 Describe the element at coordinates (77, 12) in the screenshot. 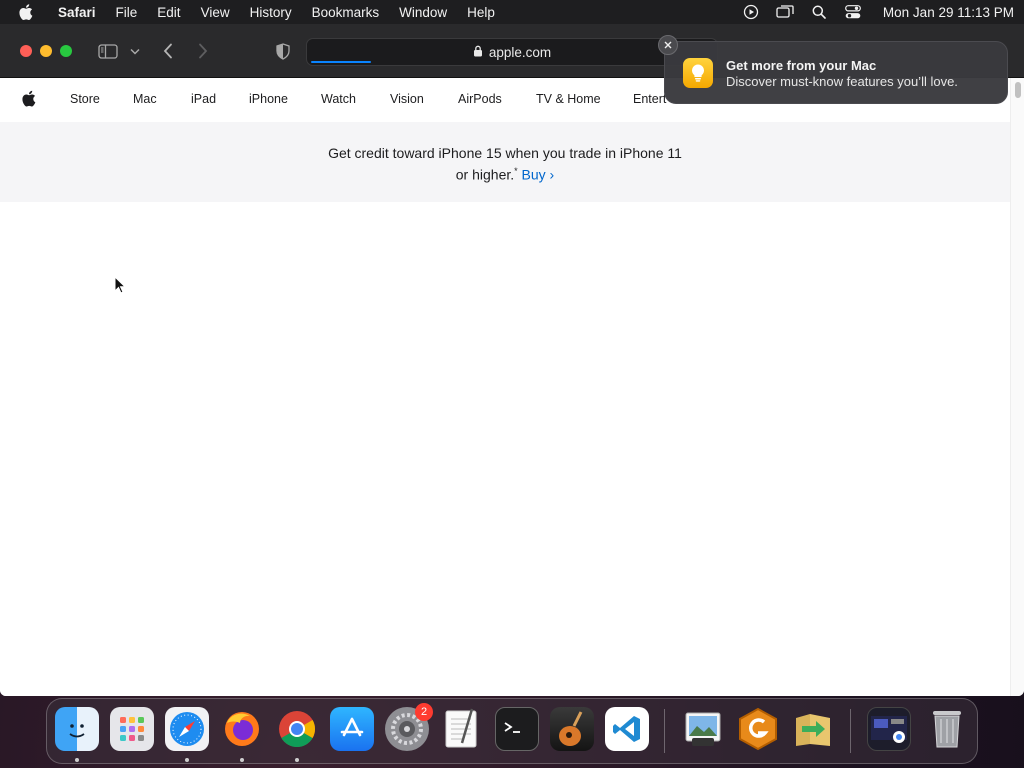

I see `menu-app-name: Safari` at that location.